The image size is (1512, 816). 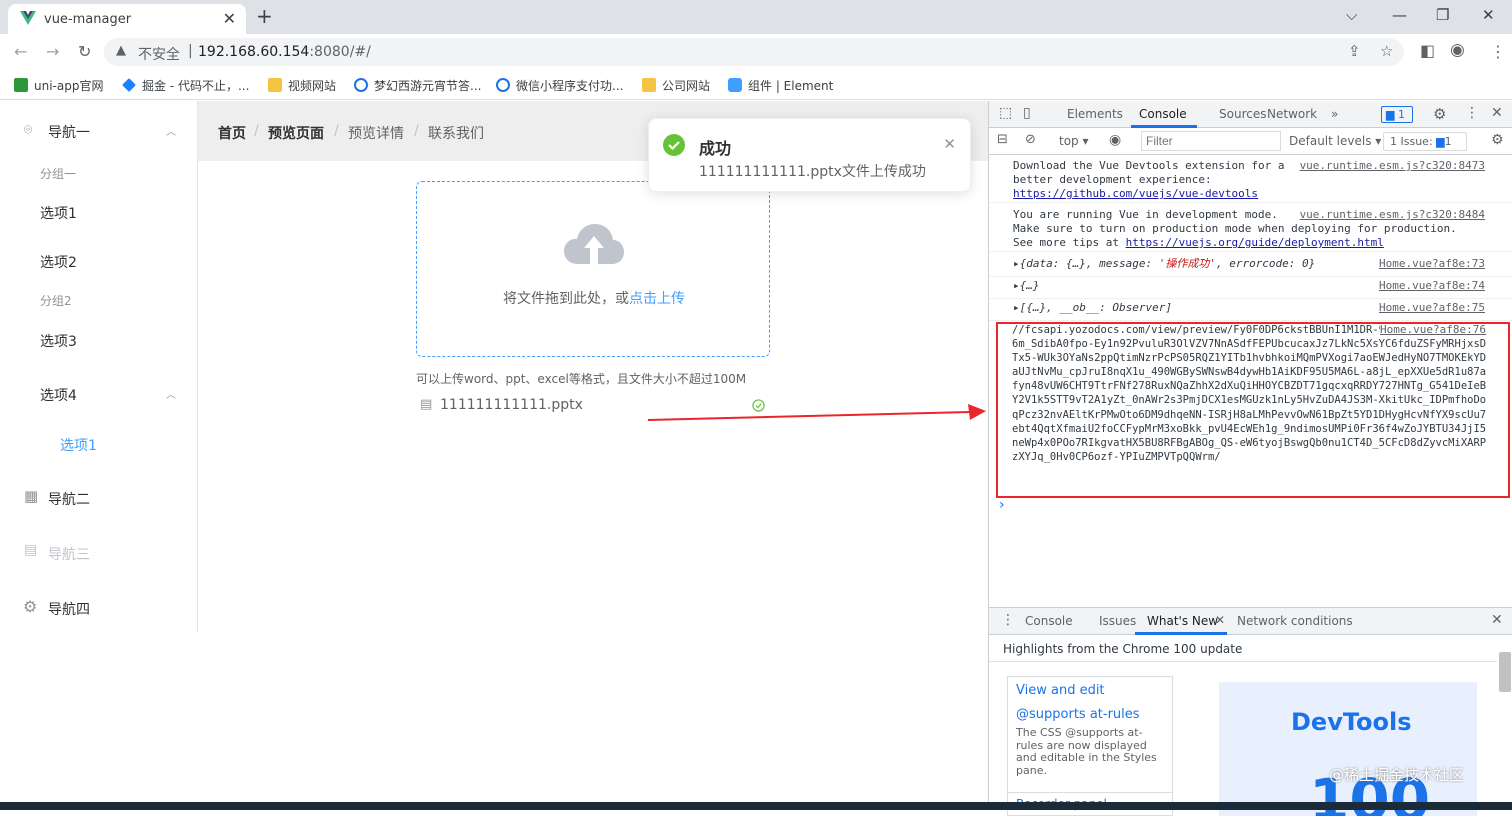 I want to click on back-button: ←, so click(x=20, y=51).